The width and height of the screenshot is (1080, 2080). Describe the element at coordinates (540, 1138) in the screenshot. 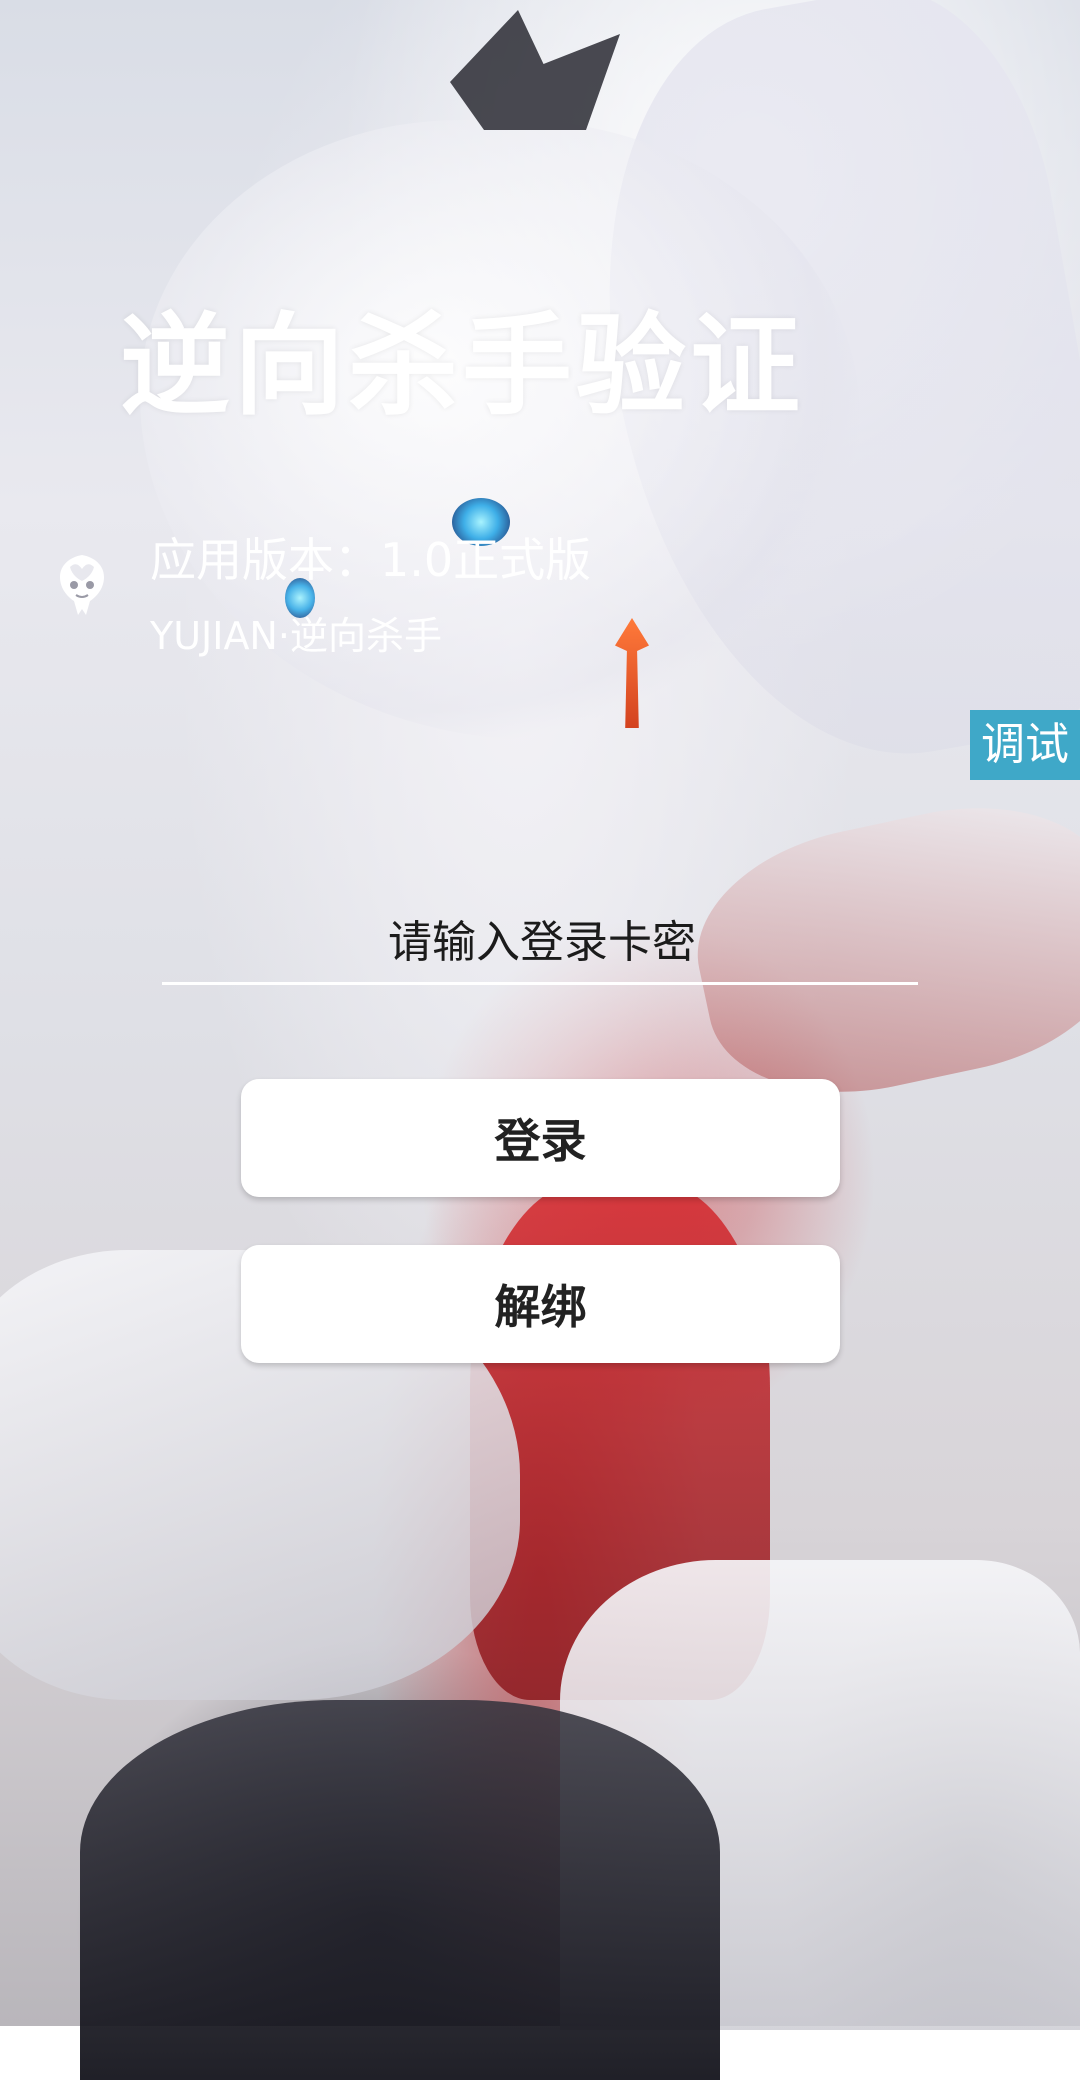

I see `login-button: 登录` at that location.